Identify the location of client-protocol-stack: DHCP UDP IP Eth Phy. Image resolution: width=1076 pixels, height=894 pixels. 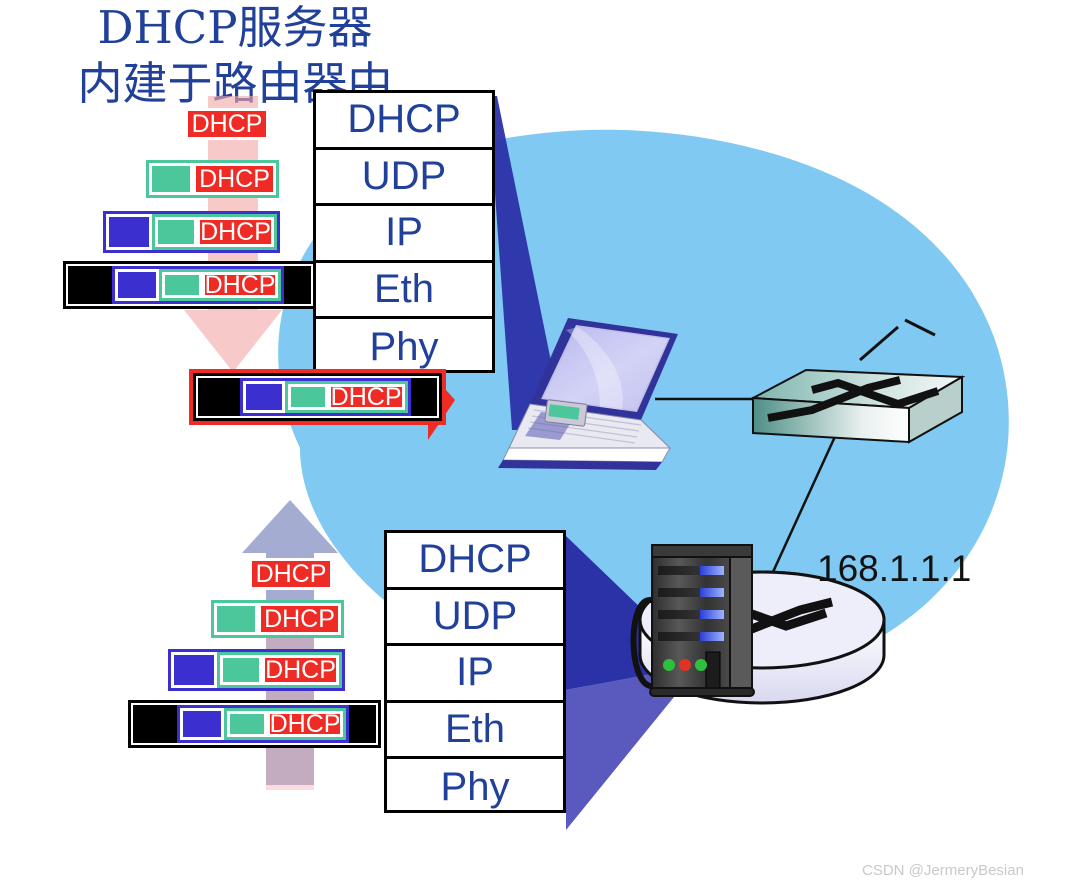
(404, 231).